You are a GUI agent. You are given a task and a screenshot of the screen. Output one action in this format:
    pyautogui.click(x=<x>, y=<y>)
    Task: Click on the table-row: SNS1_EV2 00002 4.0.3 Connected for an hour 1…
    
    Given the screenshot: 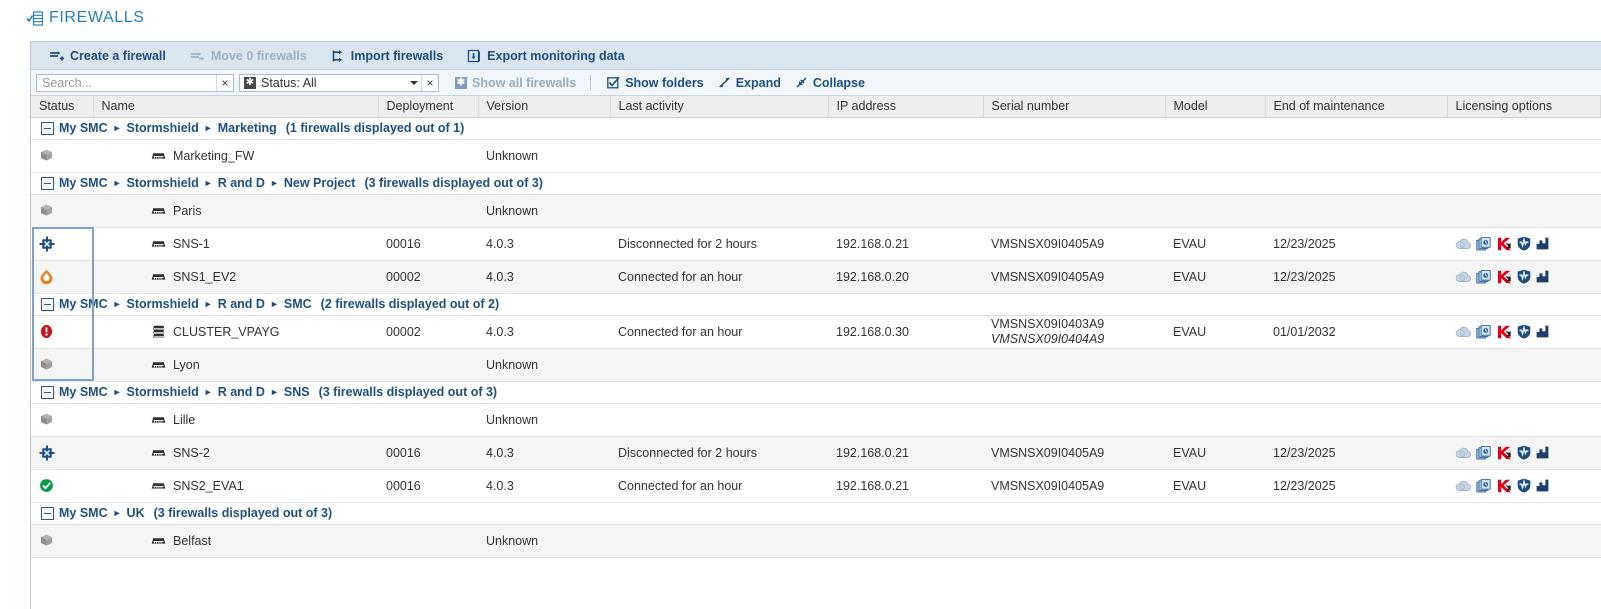 What is the action you would take?
    pyautogui.click(x=816, y=277)
    